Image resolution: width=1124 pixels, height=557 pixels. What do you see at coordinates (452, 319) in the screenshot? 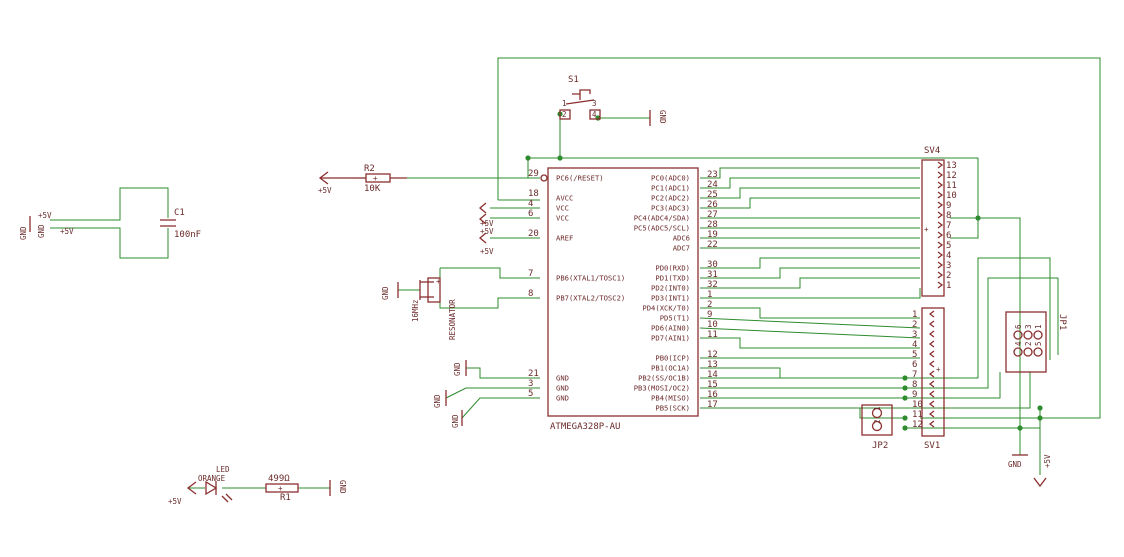
I see `resonator-name: RESONATOR` at bounding box center [452, 319].